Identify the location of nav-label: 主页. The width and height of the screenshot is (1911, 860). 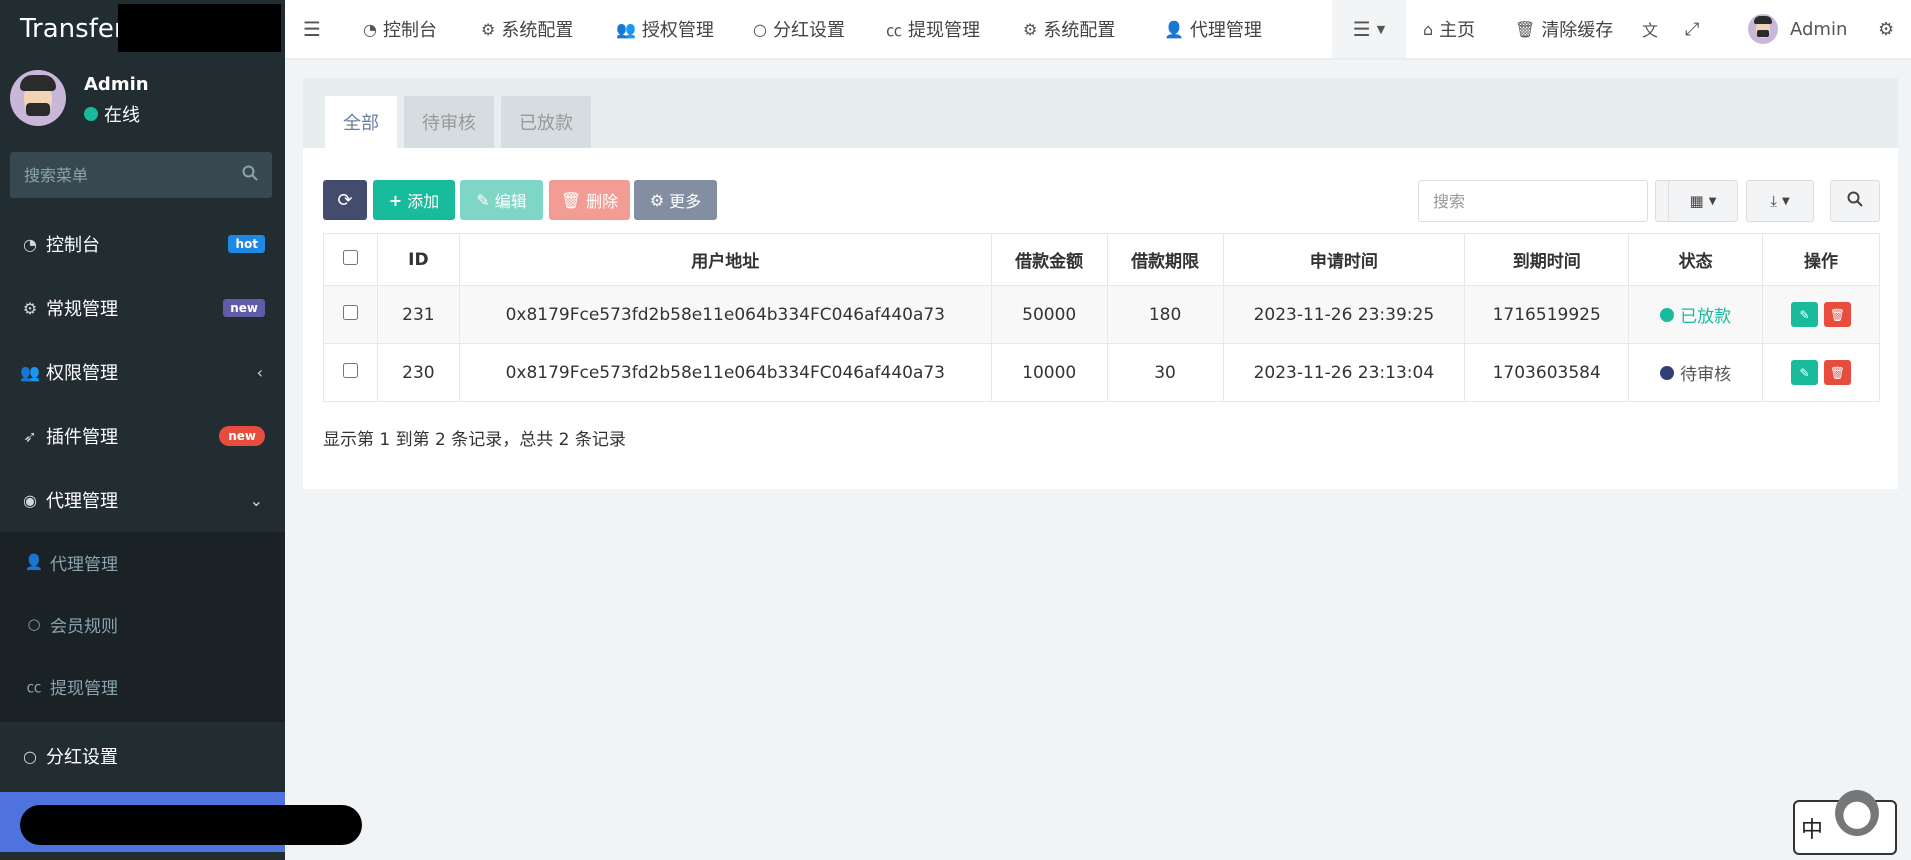
(1457, 30).